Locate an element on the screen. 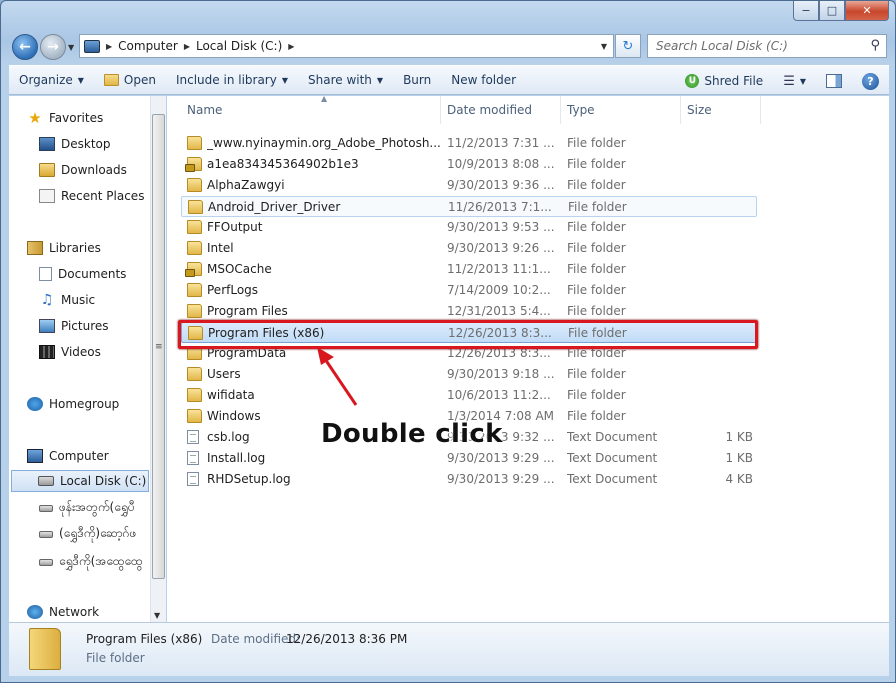 The width and height of the screenshot is (896, 683). nav-music: ♫ Music is located at coordinates (67, 300).